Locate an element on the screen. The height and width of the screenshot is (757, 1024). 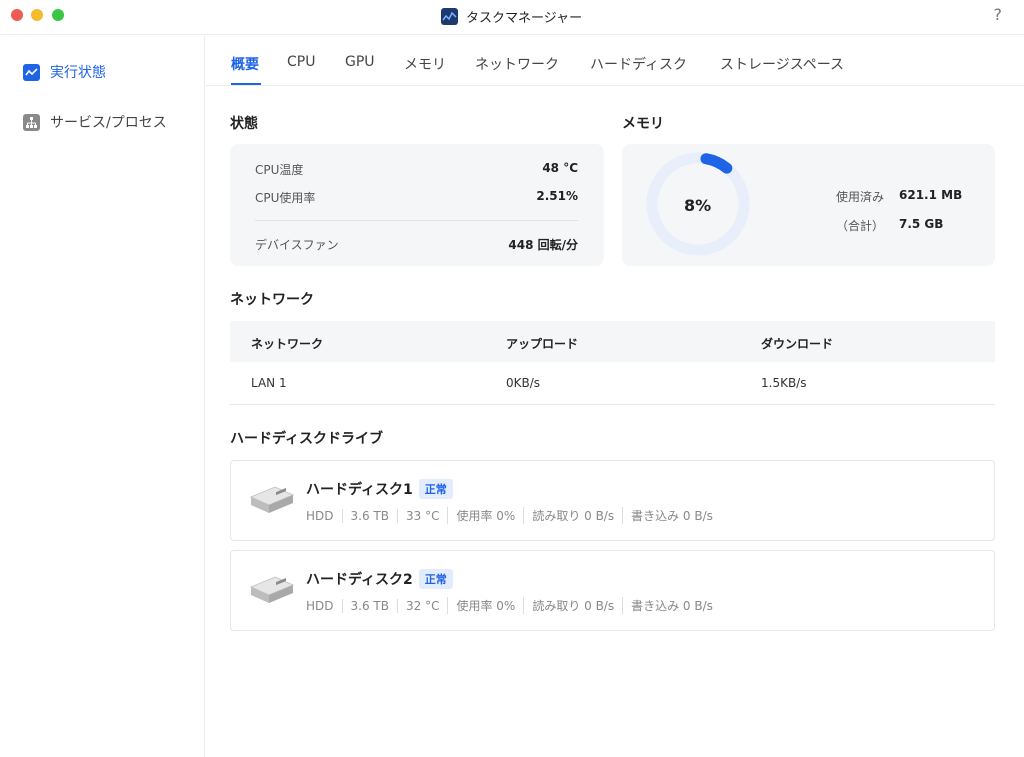
disk-name-text: ハードディスク1 is located at coordinates (359, 490).